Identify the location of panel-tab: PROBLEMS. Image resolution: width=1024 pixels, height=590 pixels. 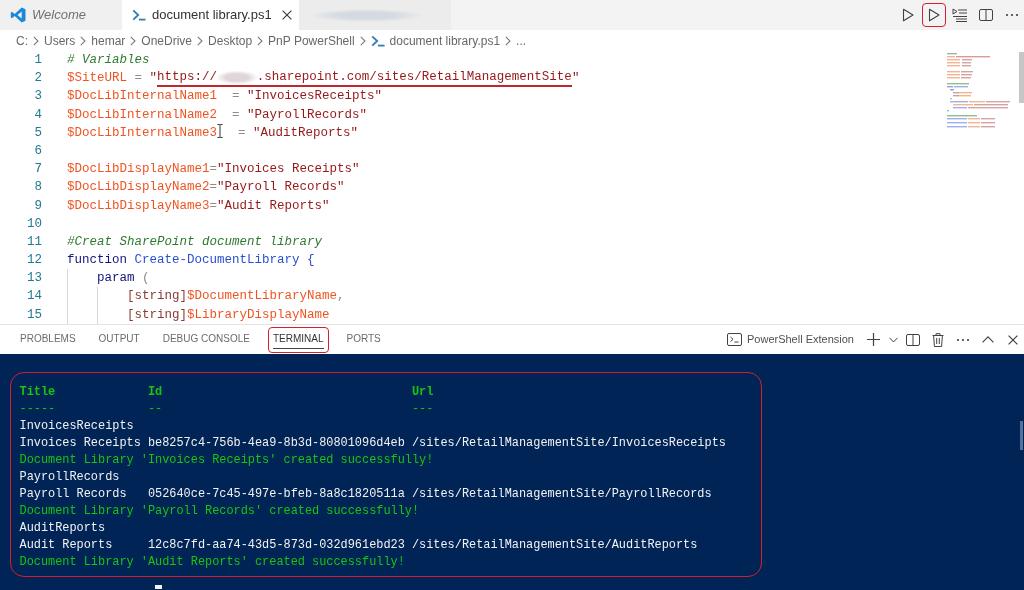
(48, 339).